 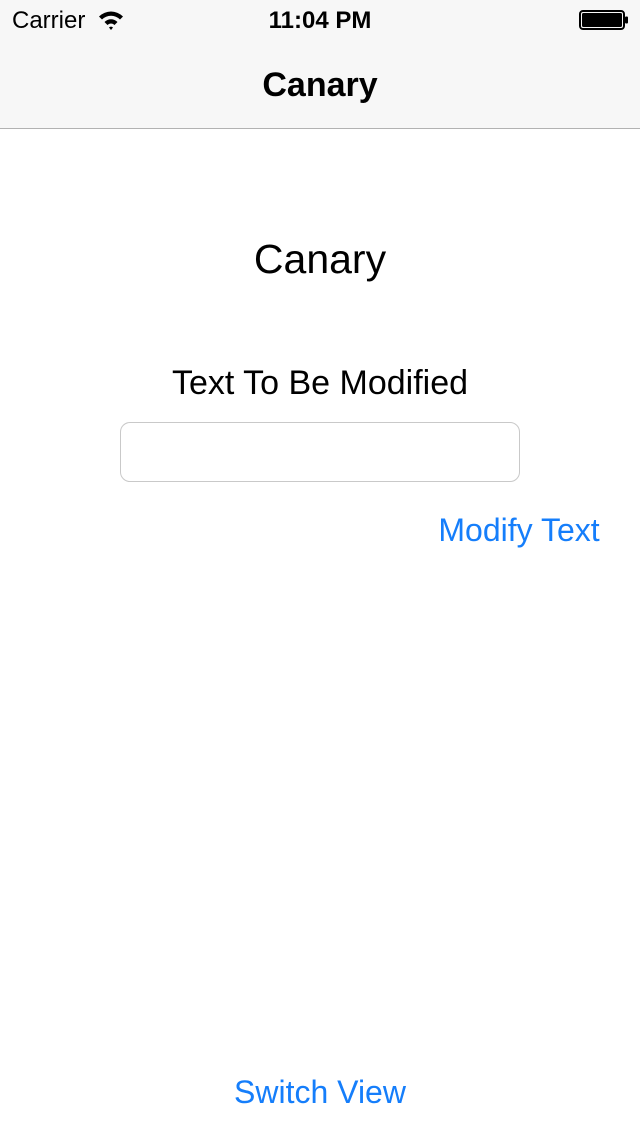 I want to click on switch-view-button: Switch View, so click(x=320, y=1092).